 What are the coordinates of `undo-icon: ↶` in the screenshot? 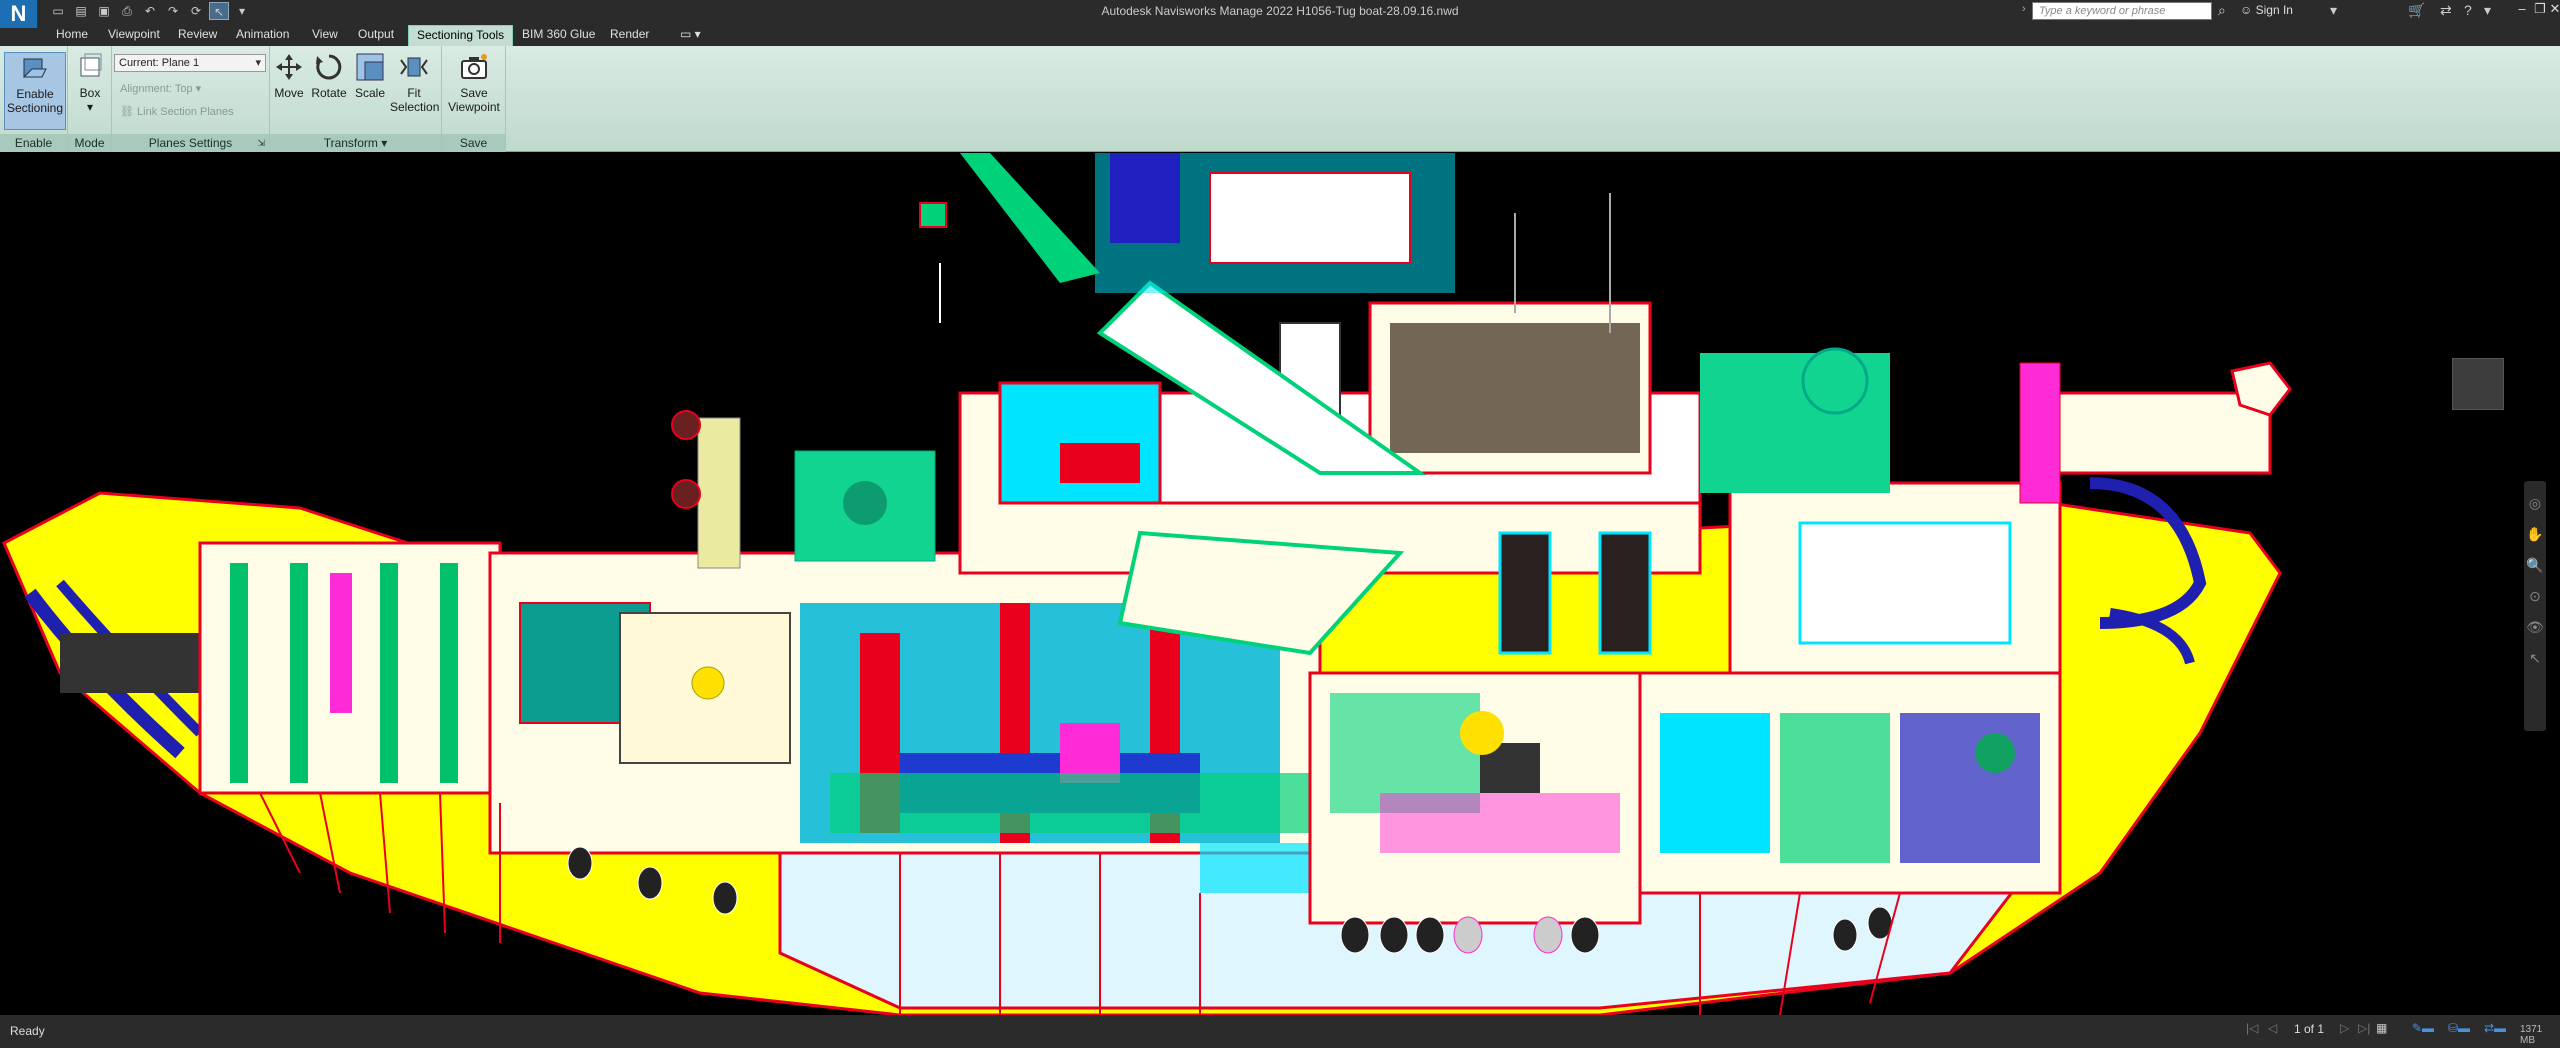 It's located at (150, 11).